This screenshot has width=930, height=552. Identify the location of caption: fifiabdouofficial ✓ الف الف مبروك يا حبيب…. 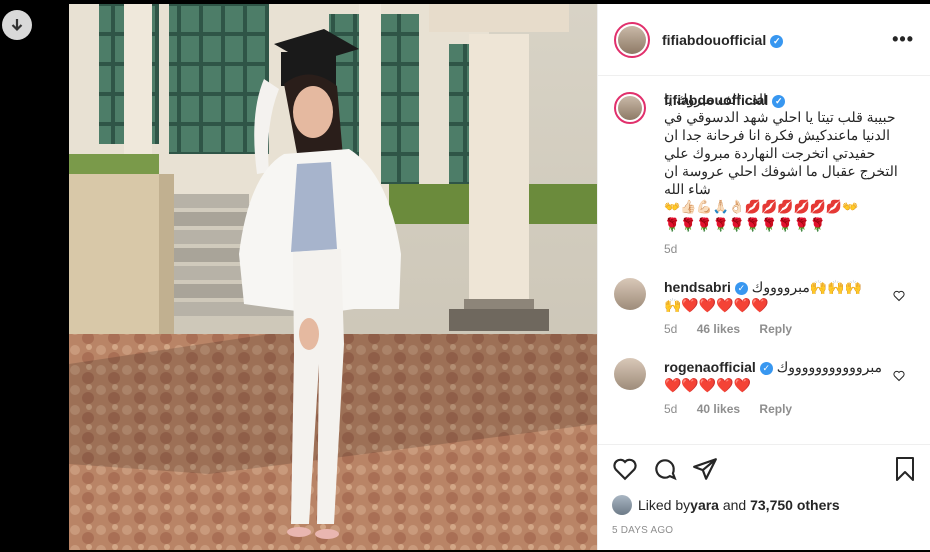
(764, 173).